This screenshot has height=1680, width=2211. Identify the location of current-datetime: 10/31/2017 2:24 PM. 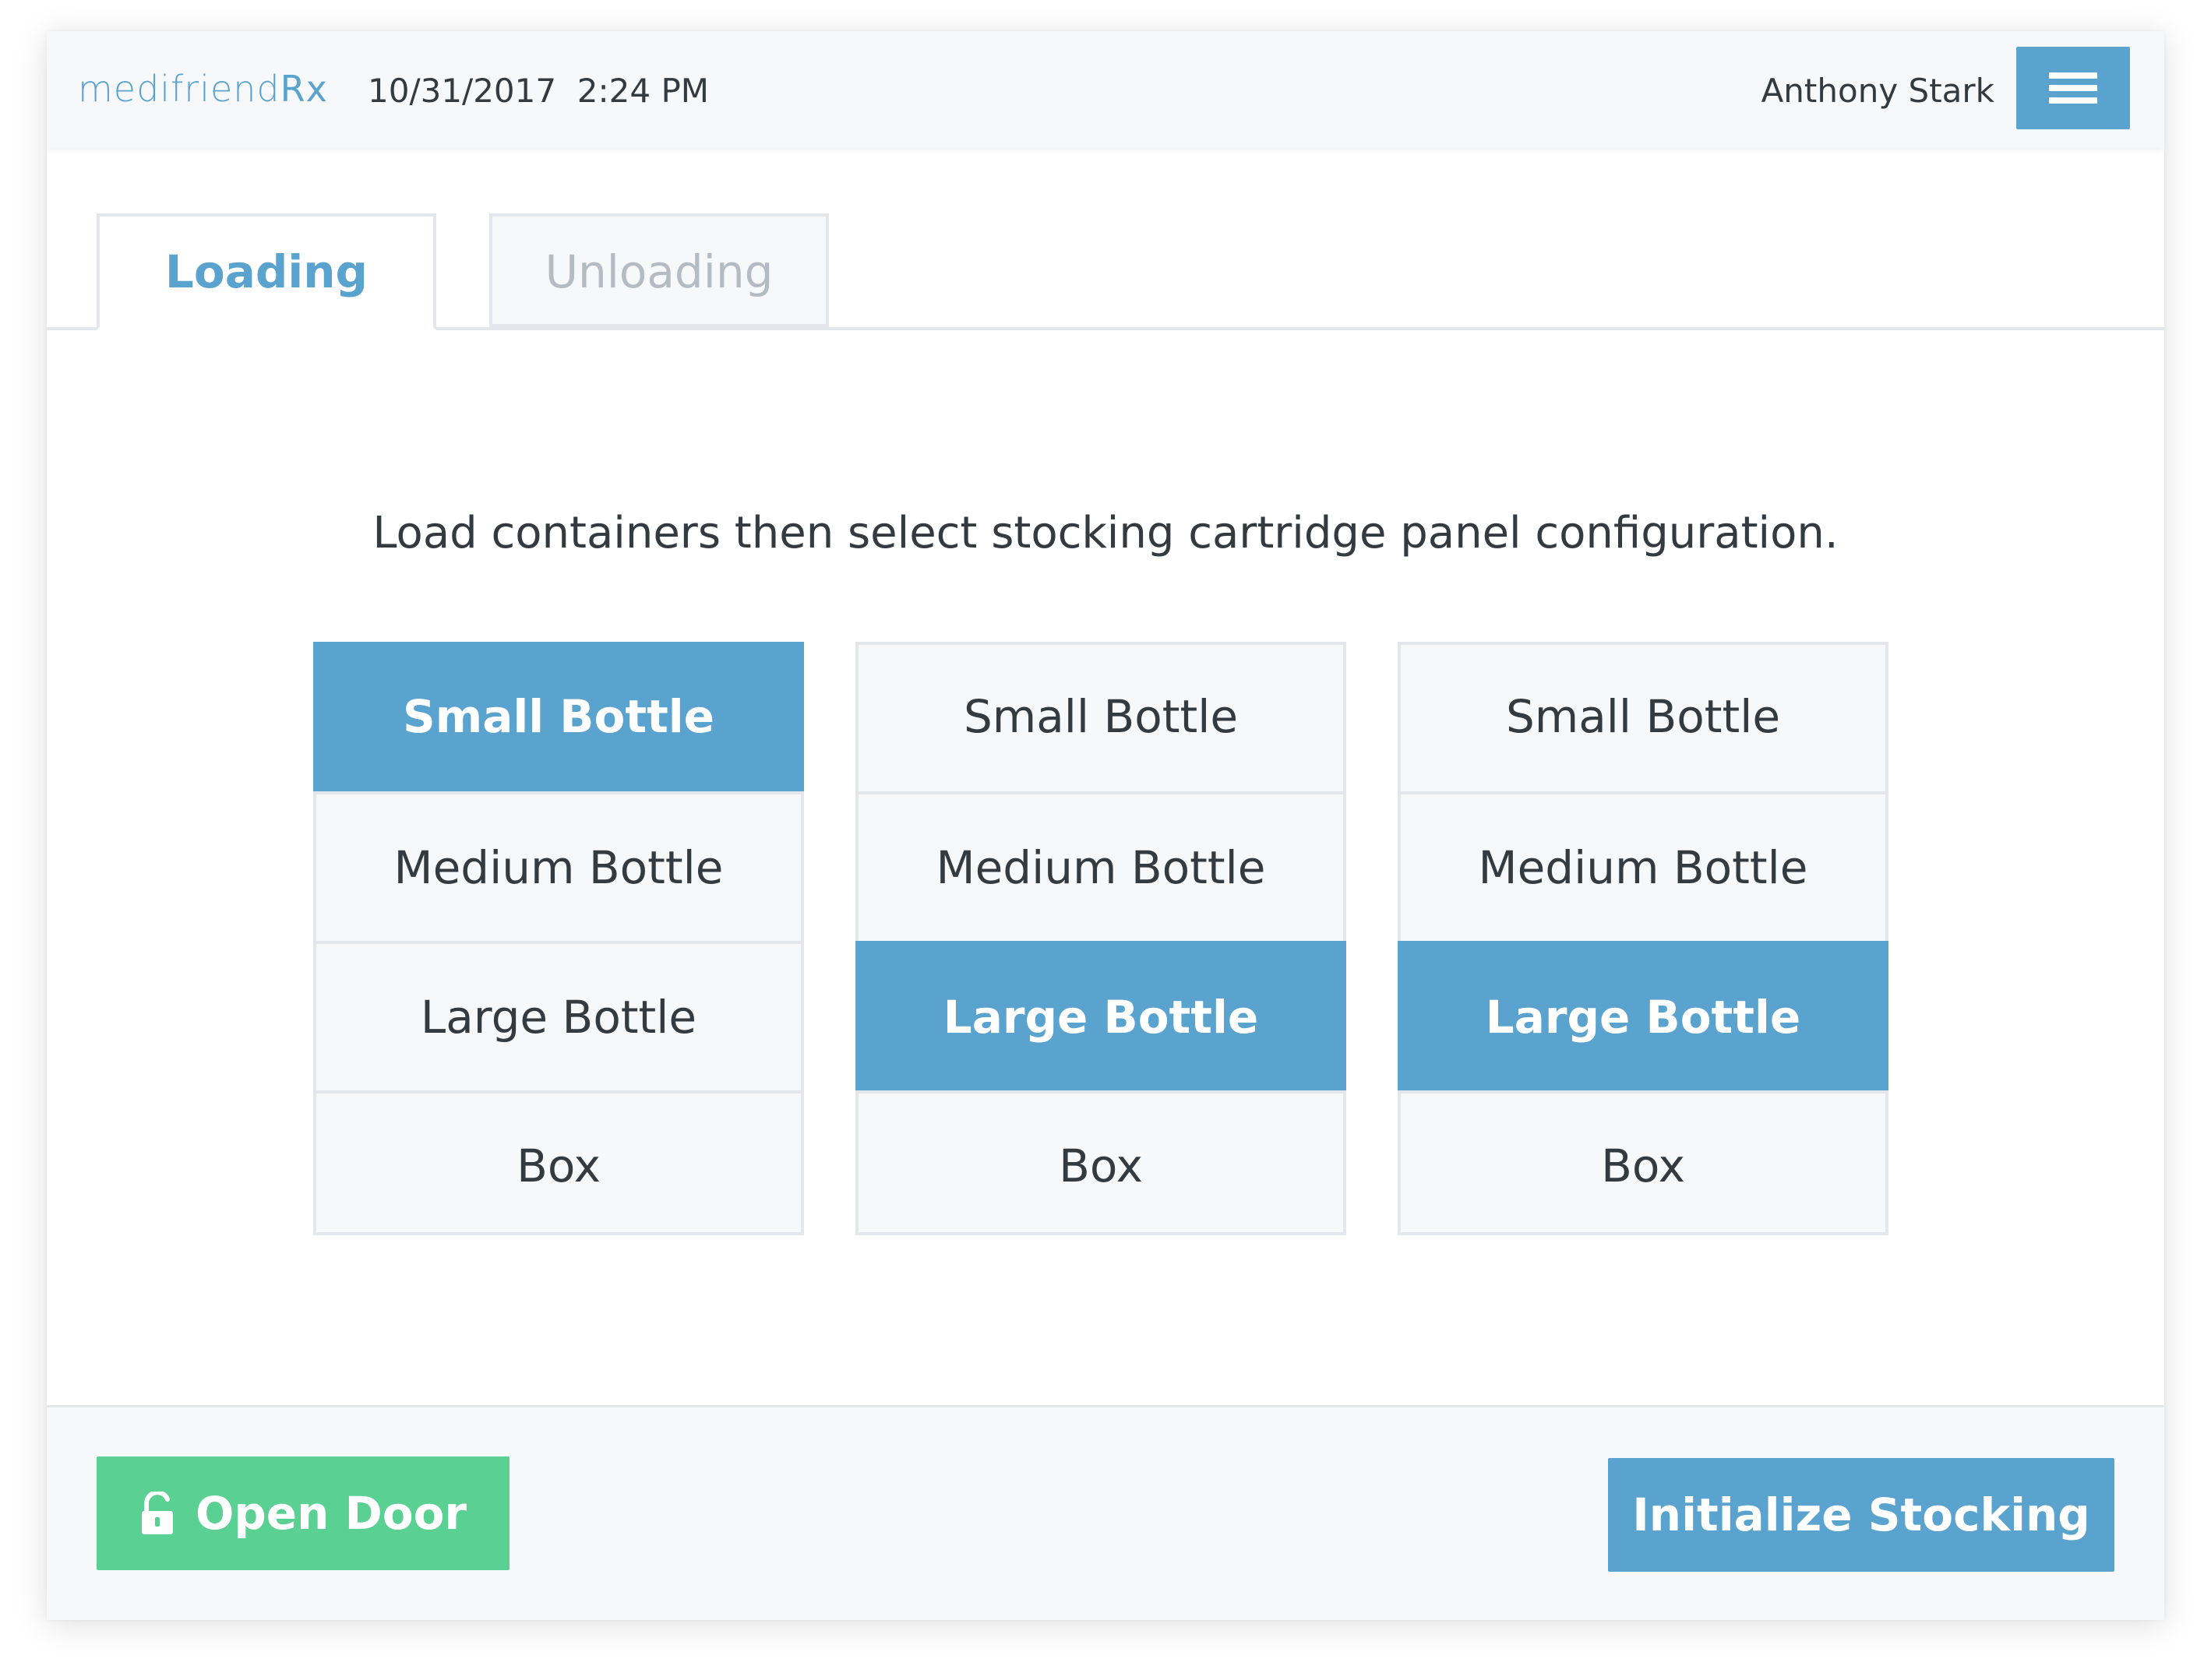
(539, 91).